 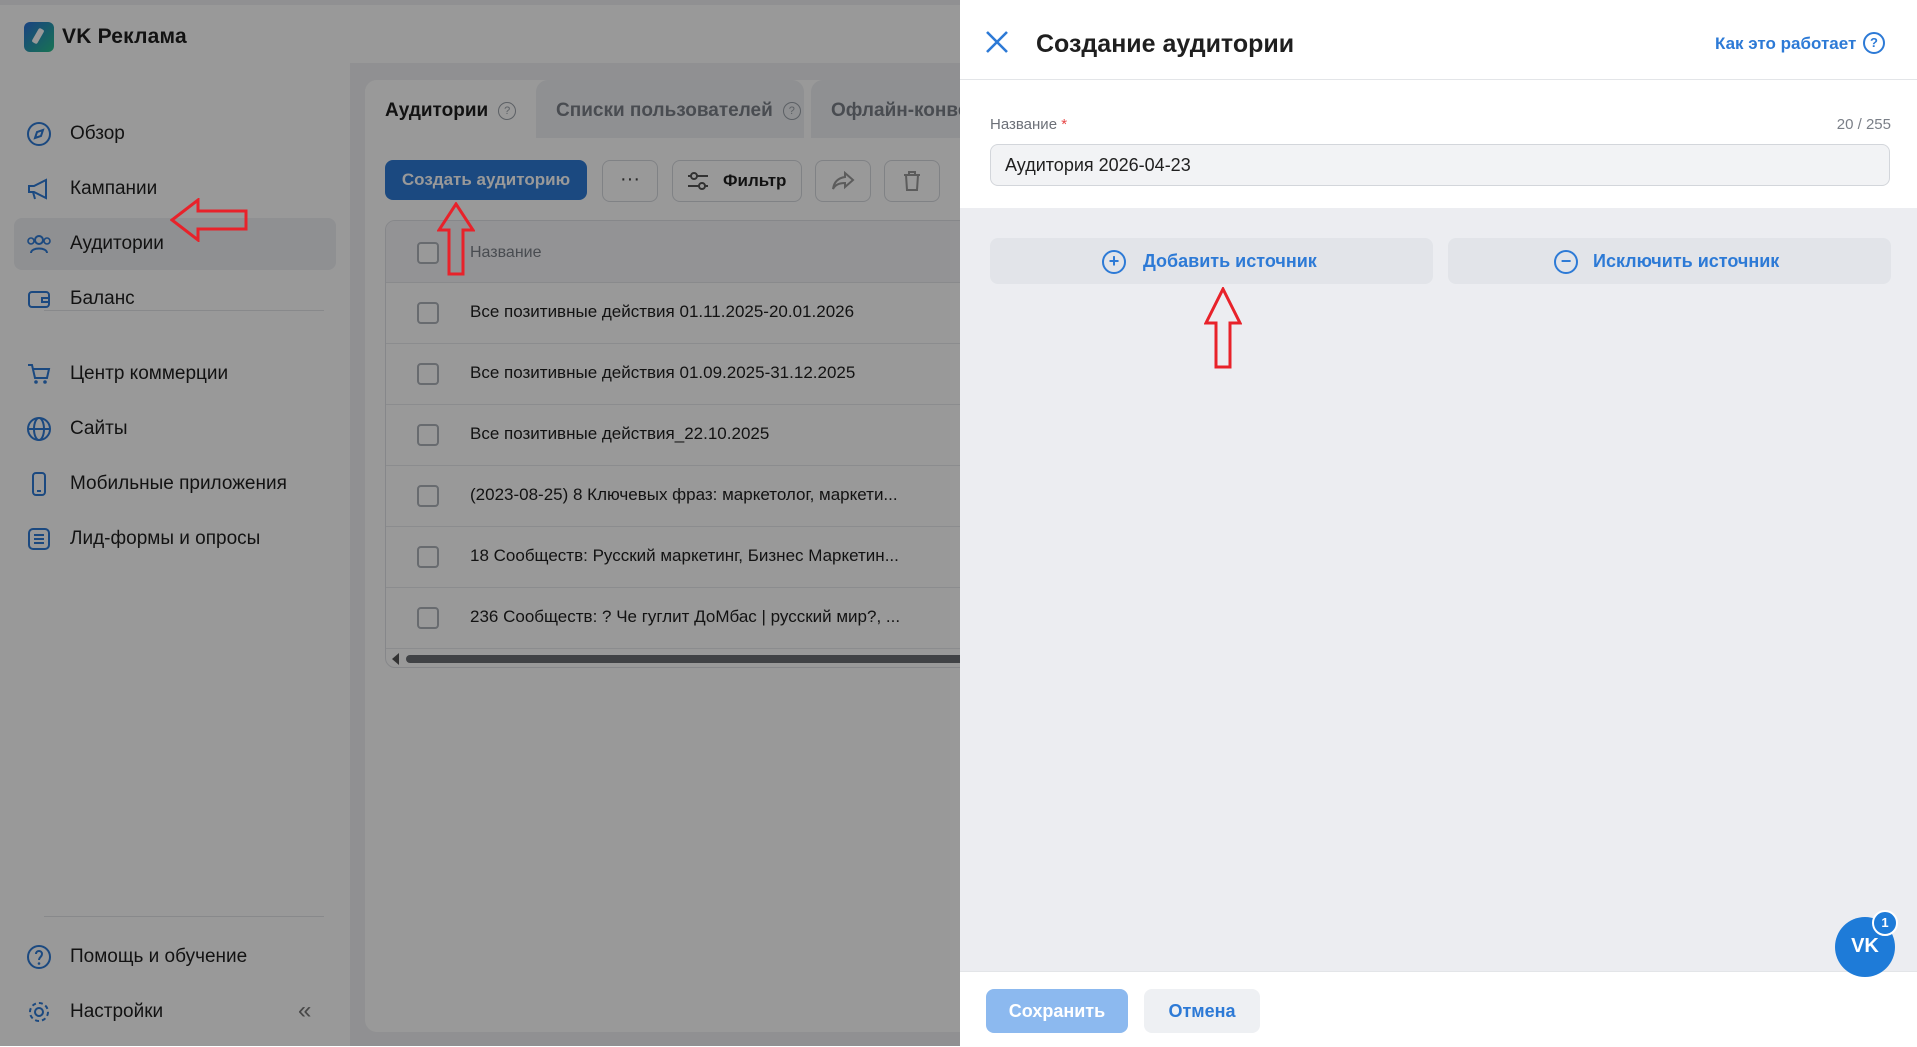 I want to click on annotation-arrow-left, so click(x=209, y=220).